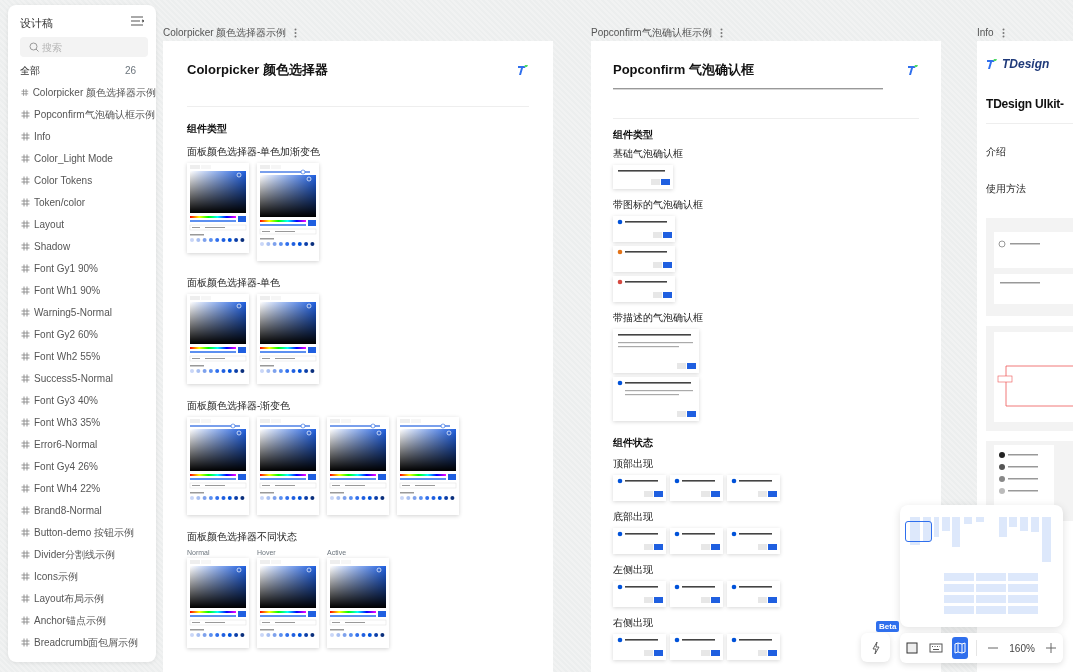 The width and height of the screenshot is (1073, 672). I want to click on sidebar-item: Warning5-Normal, so click(82, 312).